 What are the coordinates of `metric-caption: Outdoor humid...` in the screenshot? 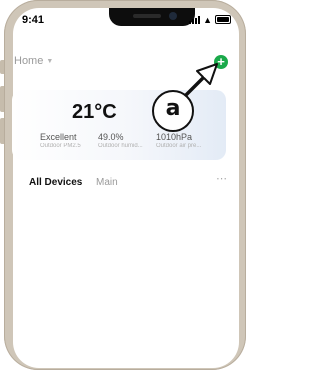 It's located at (120, 146).